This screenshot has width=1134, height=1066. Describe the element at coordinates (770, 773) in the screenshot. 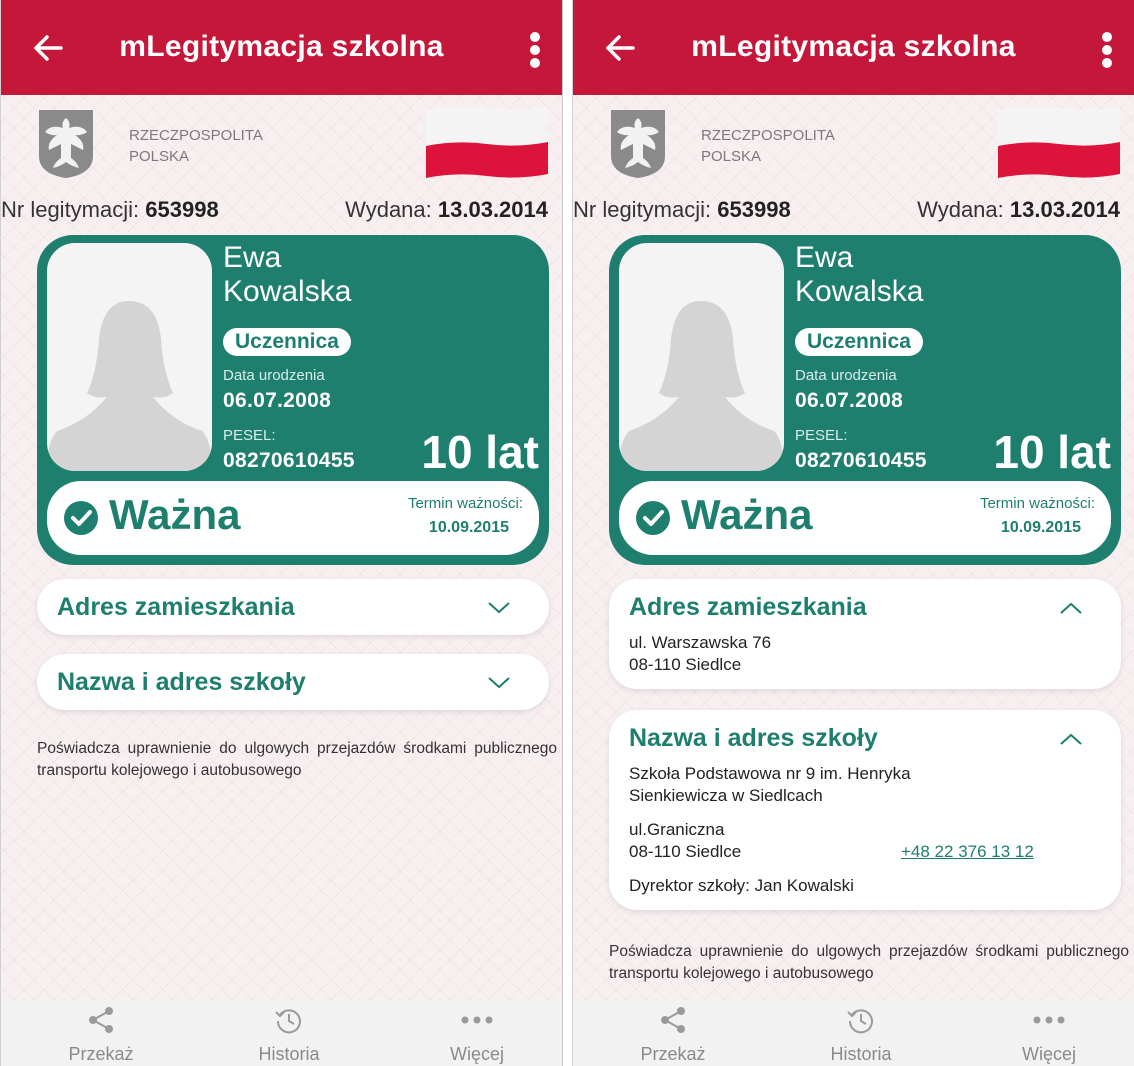

I see `school-name-line1: Szkoła Podstawowa nr 9 im. Henryka` at that location.